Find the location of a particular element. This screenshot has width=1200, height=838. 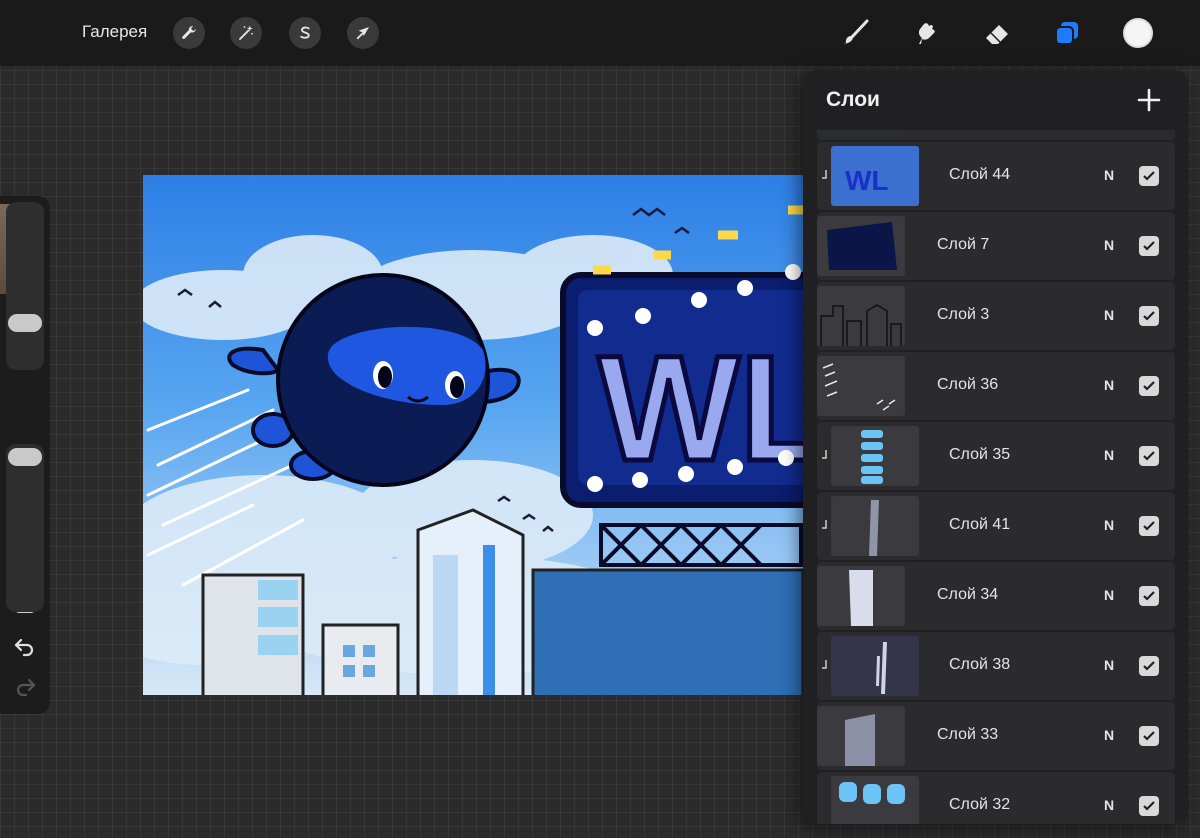

selection-s-icon is located at coordinates (305, 32).